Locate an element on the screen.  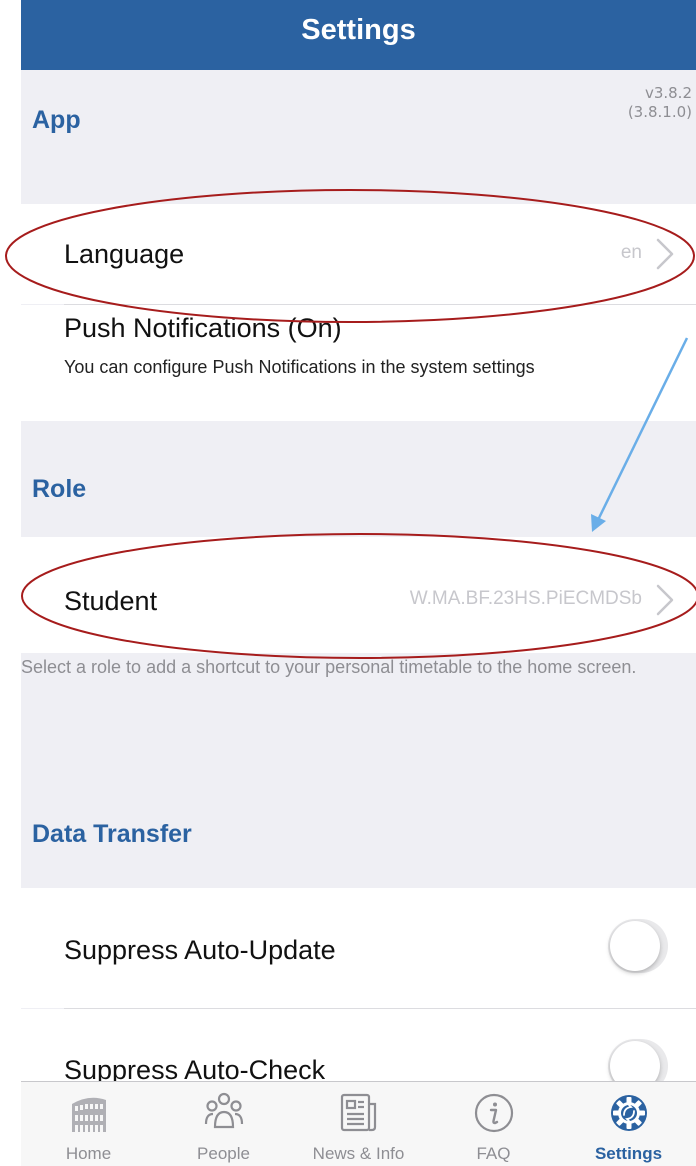
tab-home: Home is located at coordinates (88, 1124).